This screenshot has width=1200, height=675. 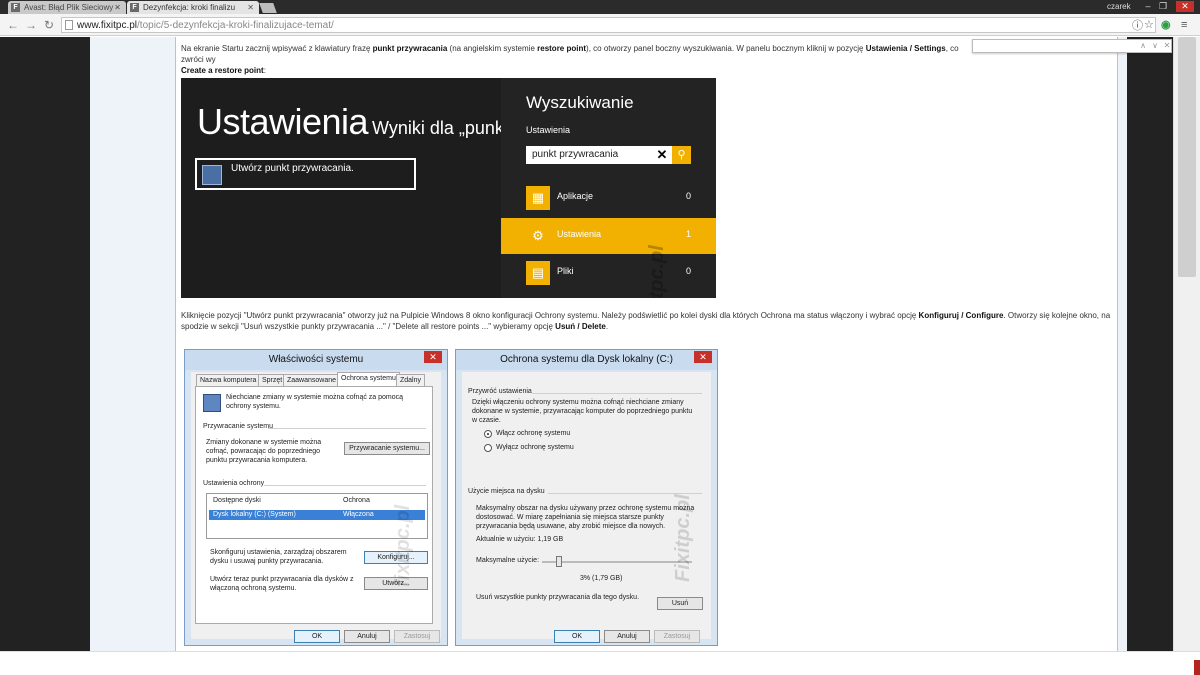 What do you see at coordinates (238, 426) in the screenshot?
I see `restore-header: Przywracanie systemu` at bounding box center [238, 426].